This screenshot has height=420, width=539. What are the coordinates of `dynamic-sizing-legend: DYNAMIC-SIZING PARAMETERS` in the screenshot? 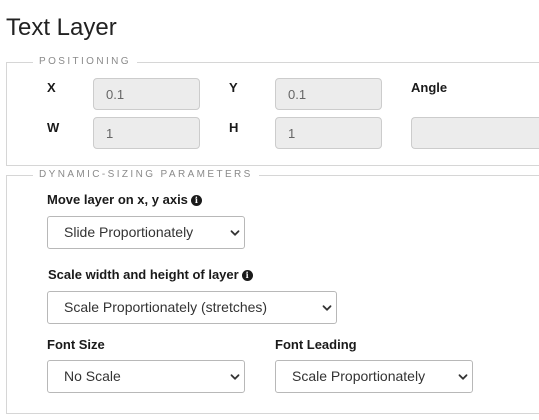 It's located at (146, 174).